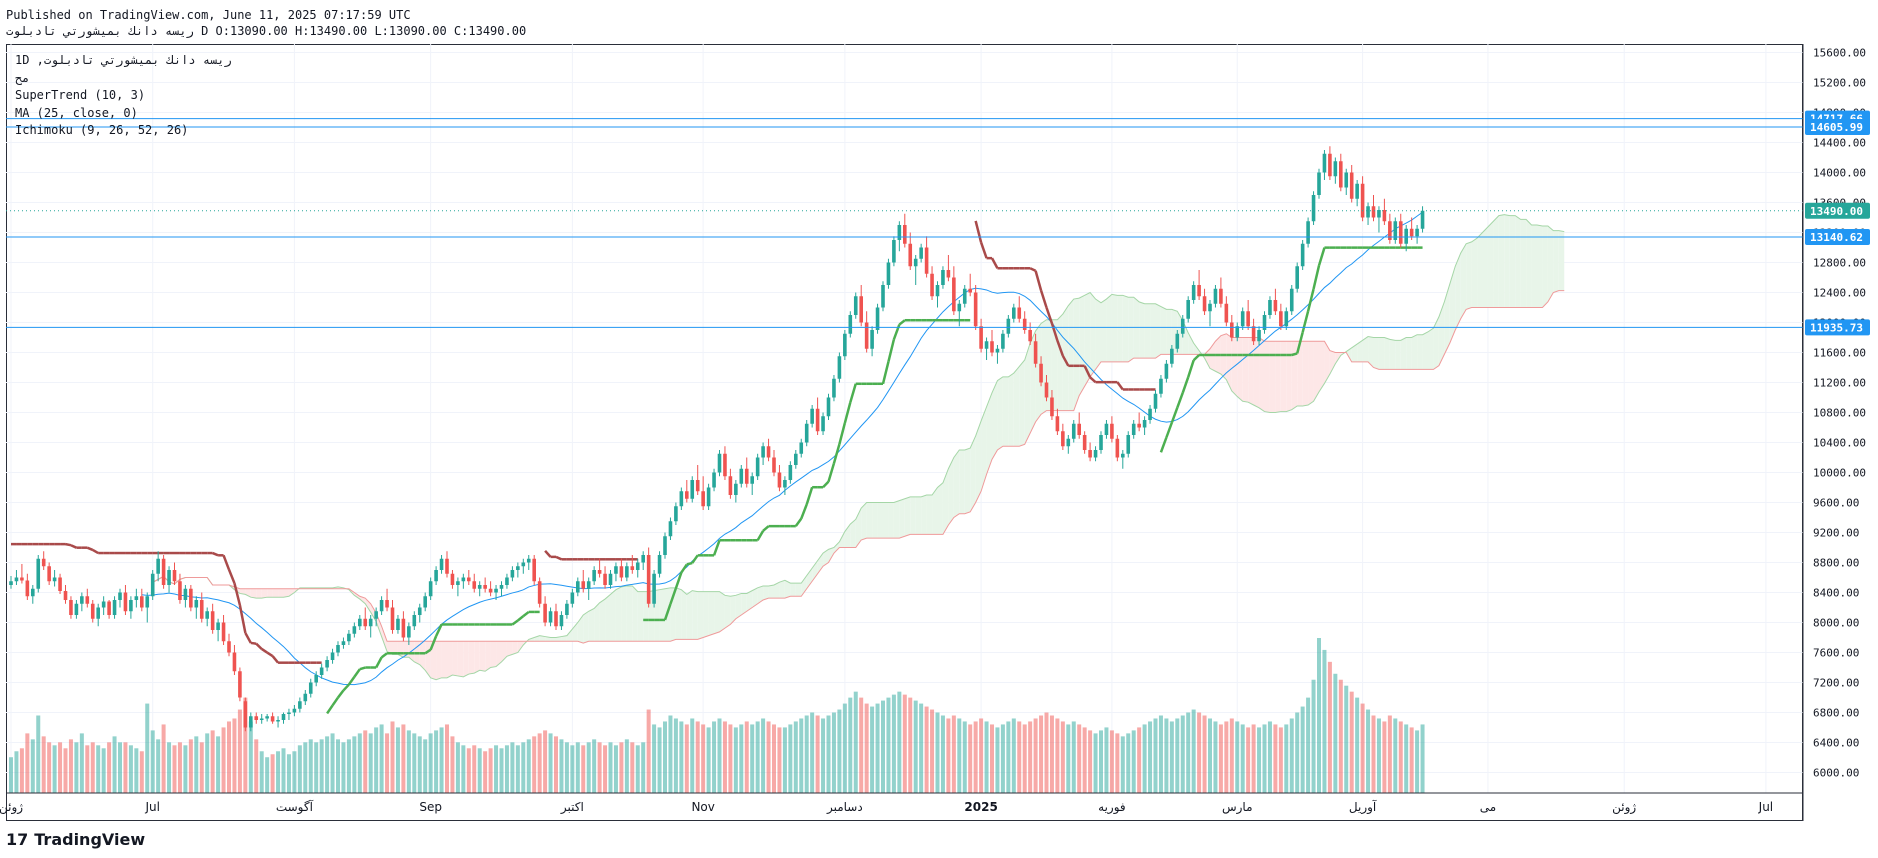 This screenshot has width=1878, height=858. I want to click on legend-ichimoku: Ichimoku (9, 26, 52, 26), so click(123, 131).